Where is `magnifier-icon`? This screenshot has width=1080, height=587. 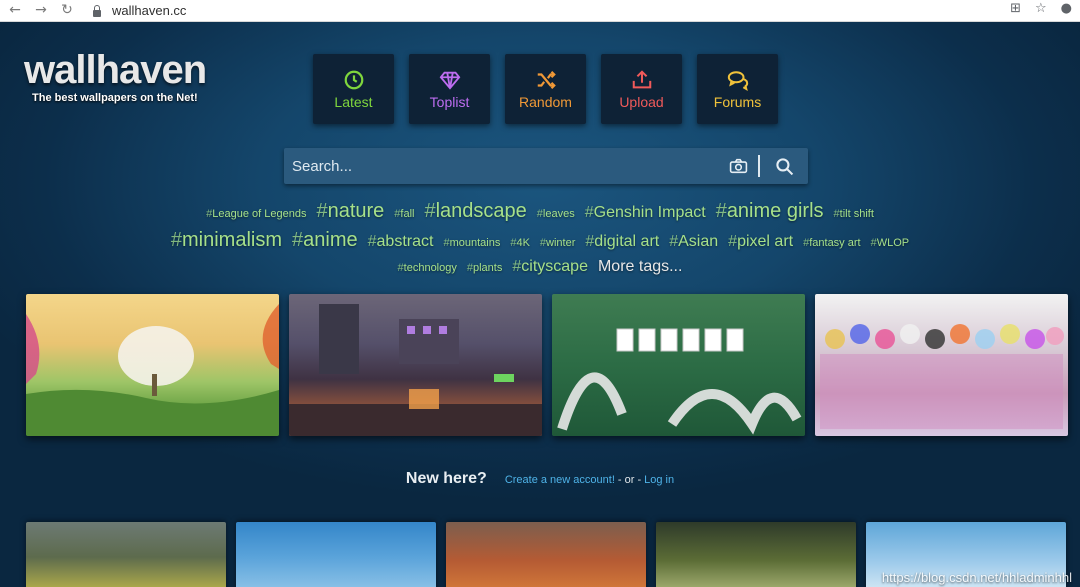 magnifier-icon is located at coordinates (784, 166).